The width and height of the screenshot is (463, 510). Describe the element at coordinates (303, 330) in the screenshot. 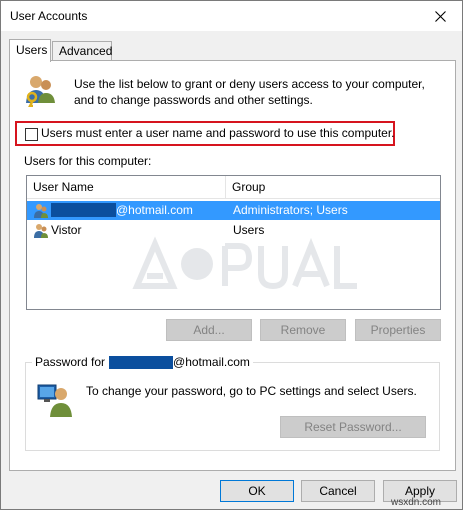

I see `remove-button: Remove` at that location.